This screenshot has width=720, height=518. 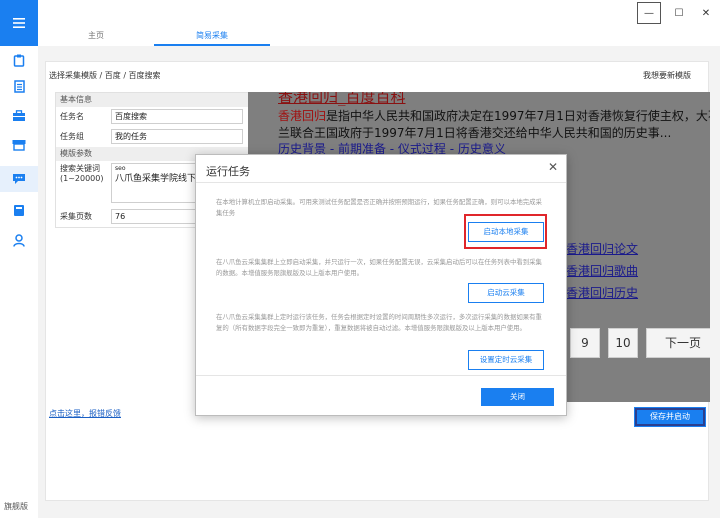 What do you see at coordinates (72, 116) in the screenshot?
I see `task-name-label: 任务名` at bounding box center [72, 116].